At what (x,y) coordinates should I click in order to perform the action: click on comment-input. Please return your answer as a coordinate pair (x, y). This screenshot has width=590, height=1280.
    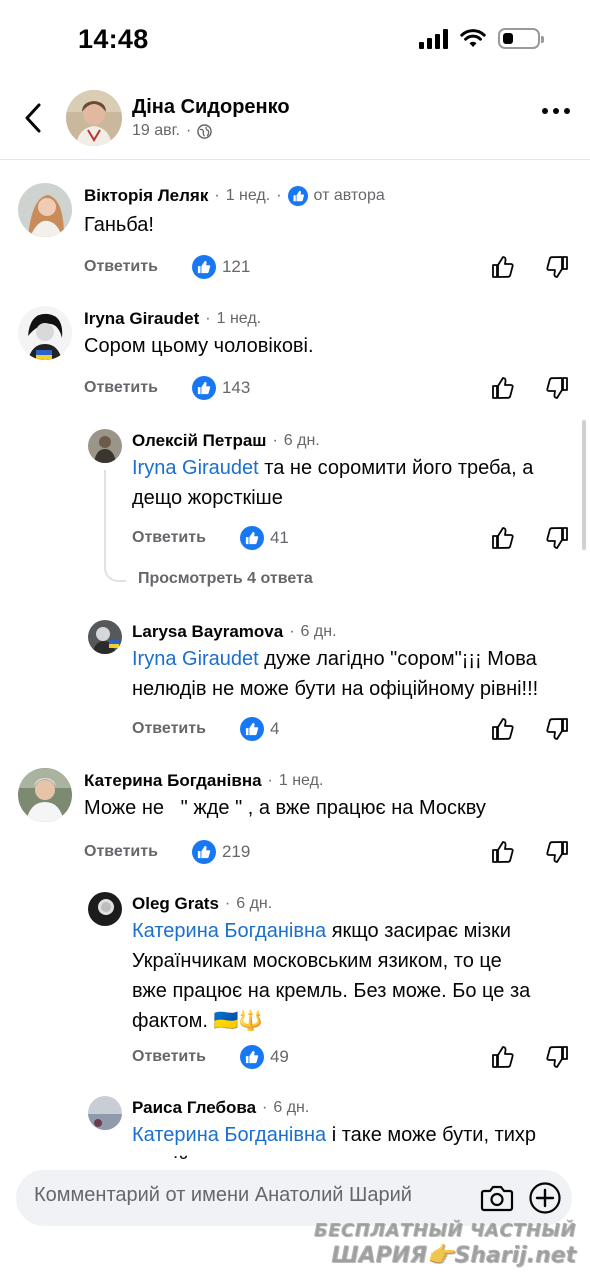
    Looking at the image, I should click on (254, 1195).